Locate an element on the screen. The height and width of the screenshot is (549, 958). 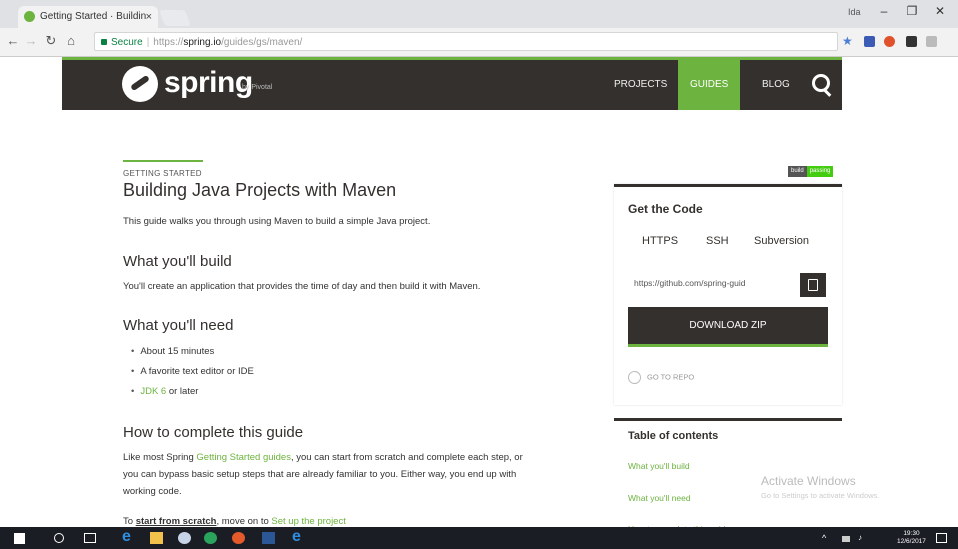
page-title: Building Java Projects with Maven is located at coordinates (260, 190).